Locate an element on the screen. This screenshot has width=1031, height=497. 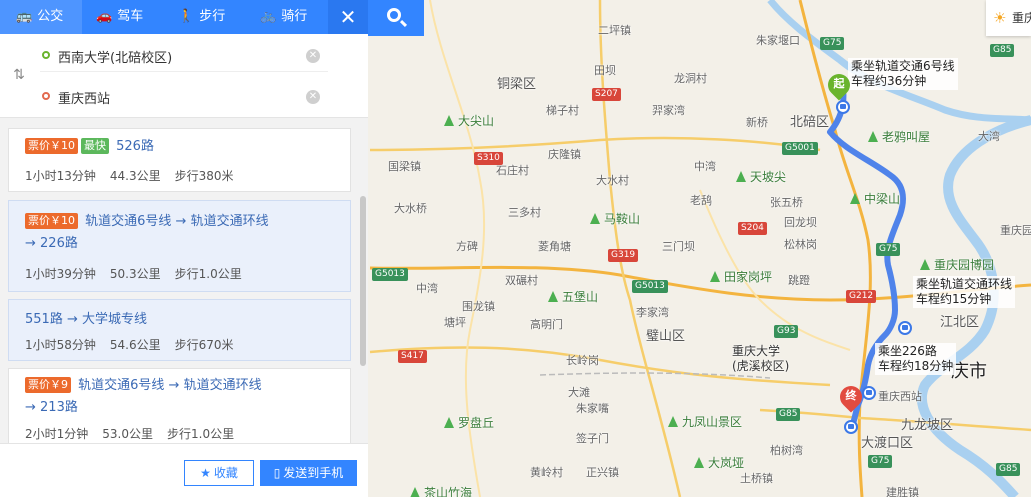
town-label: 重庆园 is located at coordinates (1015, 230).